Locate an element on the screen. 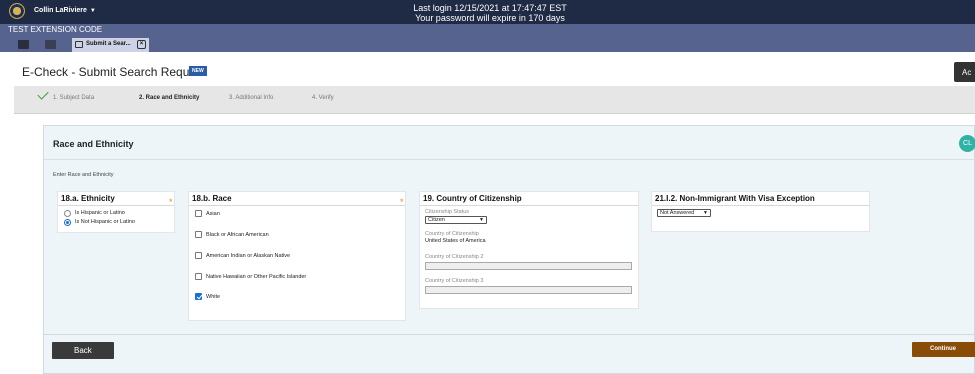 This screenshot has height=374, width=975. checkbox-white-label: White is located at coordinates (213, 297).